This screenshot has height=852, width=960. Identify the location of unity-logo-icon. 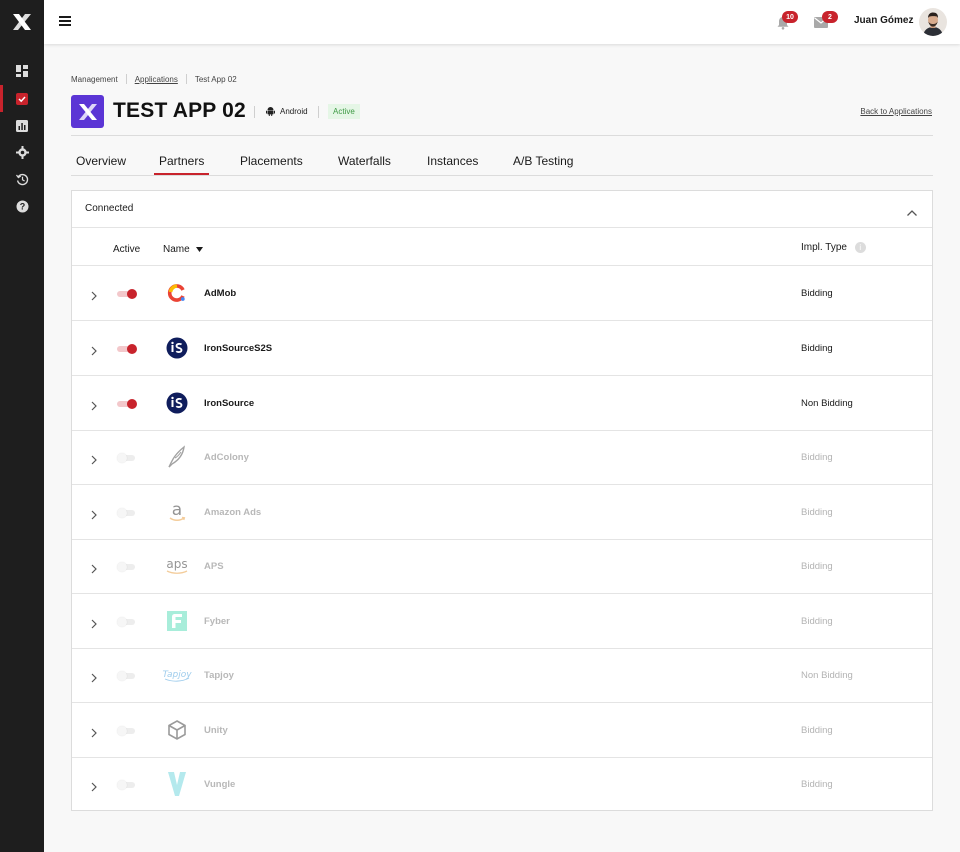
(177, 730).